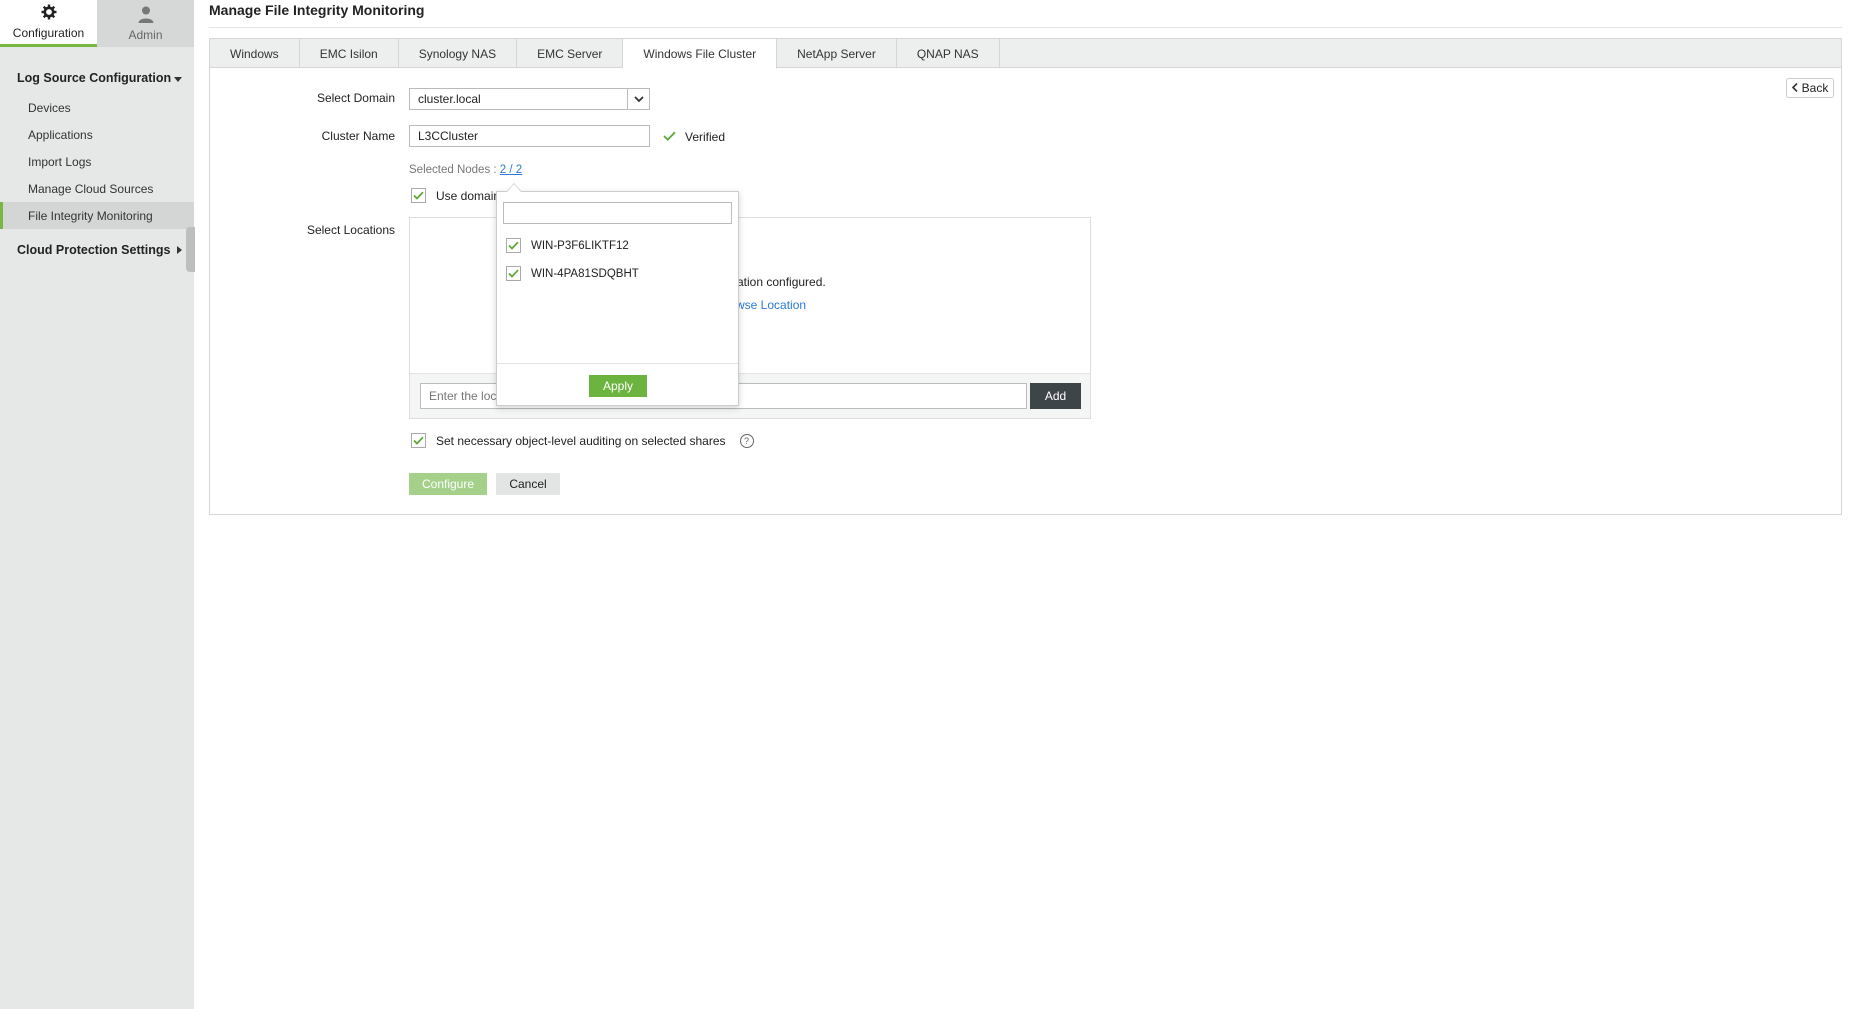  I want to click on sidebar-section-cloud-protection: Cloud Protection Settings, so click(99, 250).